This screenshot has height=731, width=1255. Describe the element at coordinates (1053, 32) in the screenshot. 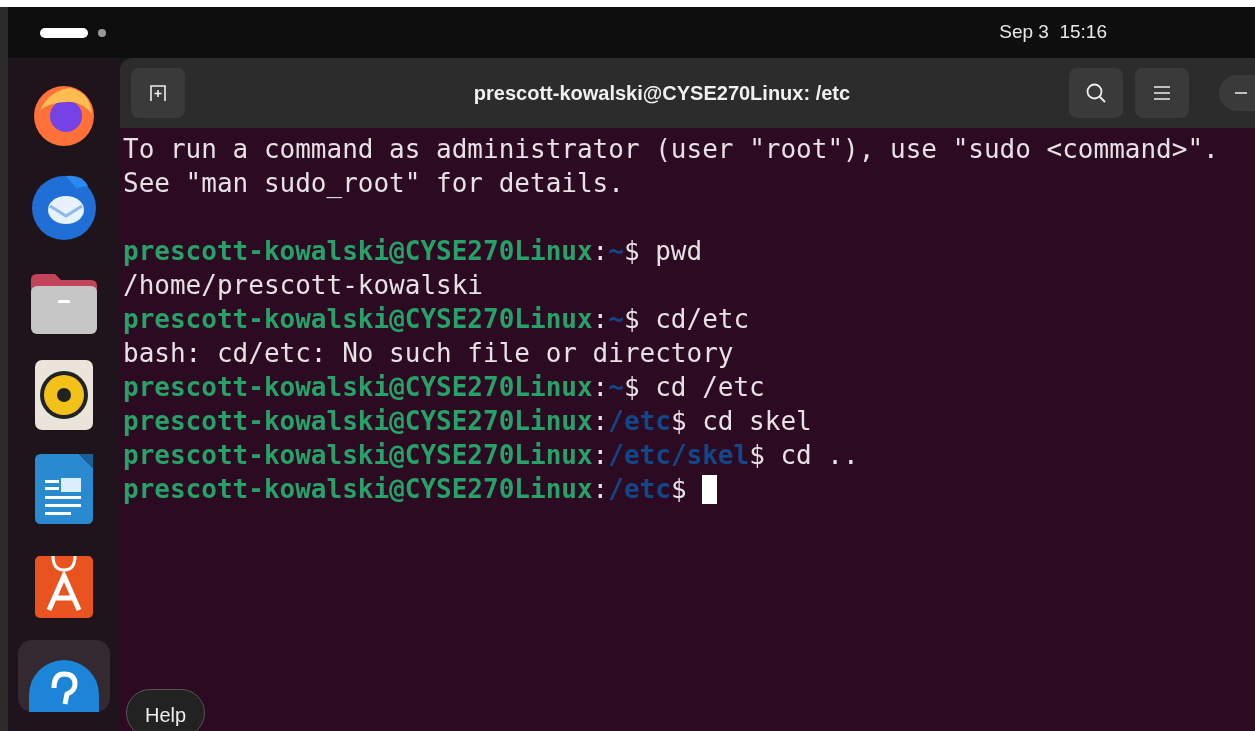

I see `clock: Sep 3 15:16` at that location.